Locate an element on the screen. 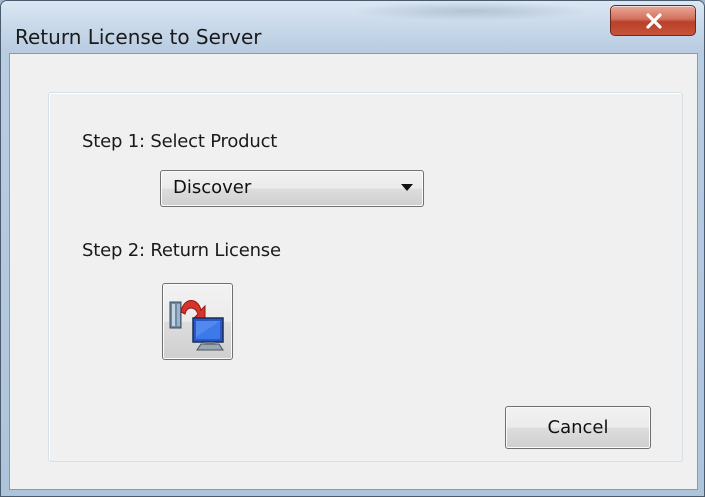 The width and height of the screenshot is (705, 497). window-title: Return License to Server is located at coordinates (138, 37).